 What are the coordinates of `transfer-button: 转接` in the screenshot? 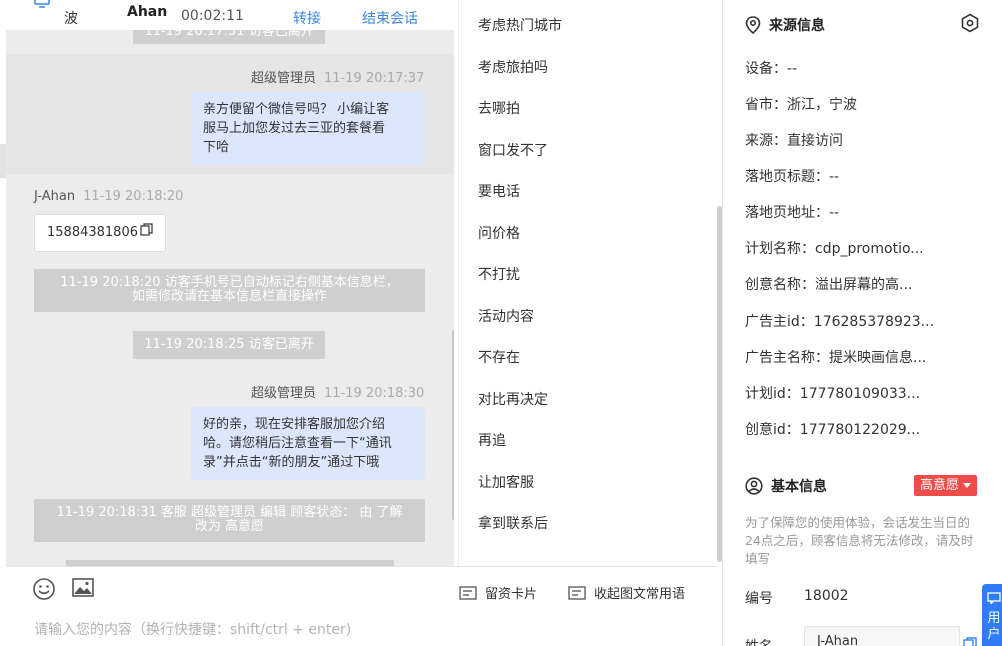 It's located at (307, 18).